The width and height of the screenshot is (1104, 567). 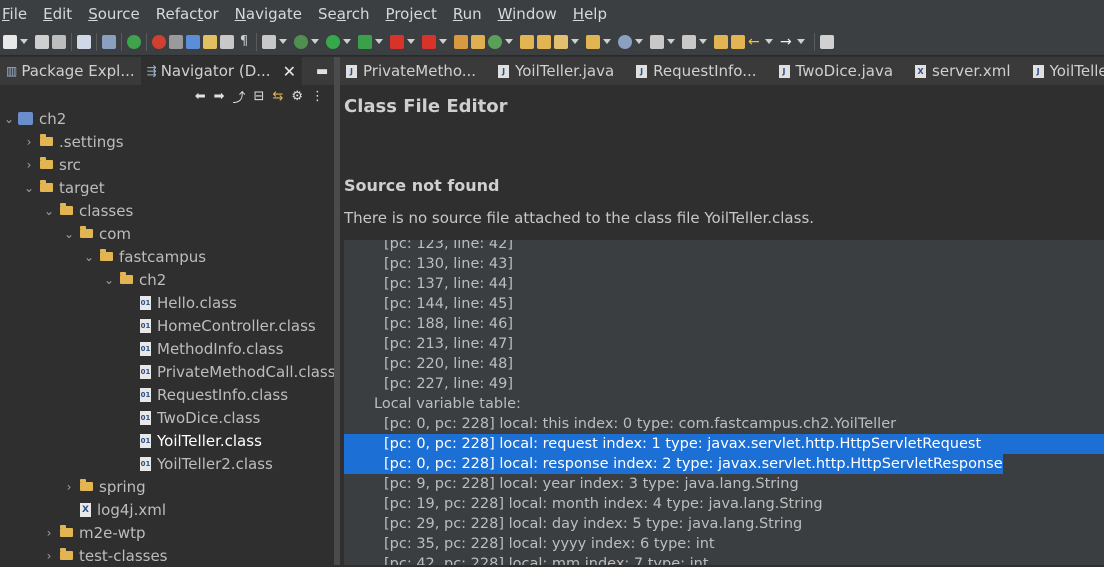 I want to click on menu-item: Edit, so click(x=62, y=14).